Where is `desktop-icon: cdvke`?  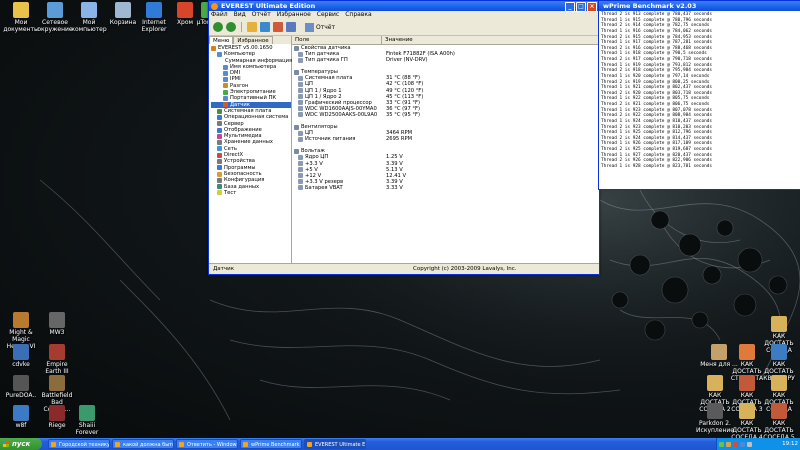
desktop-icon: cdvke is located at coordinates (21, 356).